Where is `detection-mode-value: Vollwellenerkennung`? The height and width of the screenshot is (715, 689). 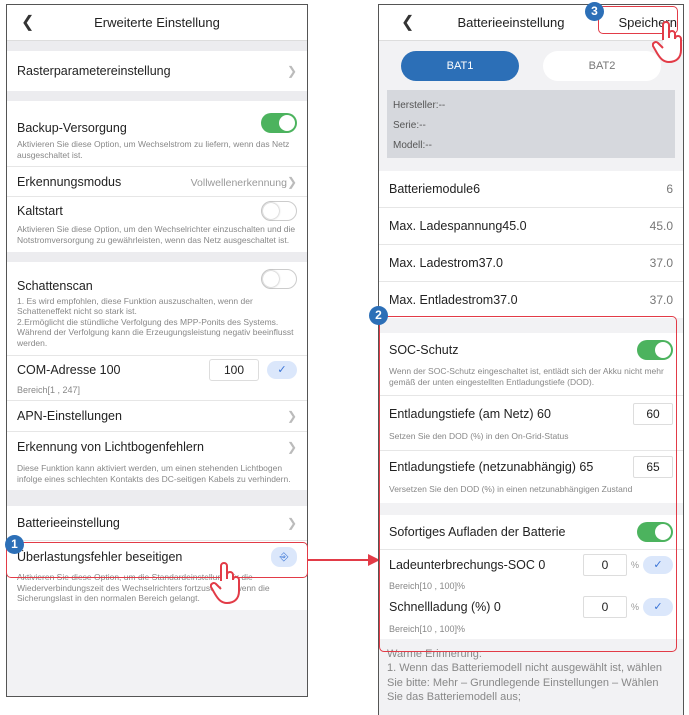
detection-mode-value: Vollwellenerkennung is located at coordinates (238, 182).